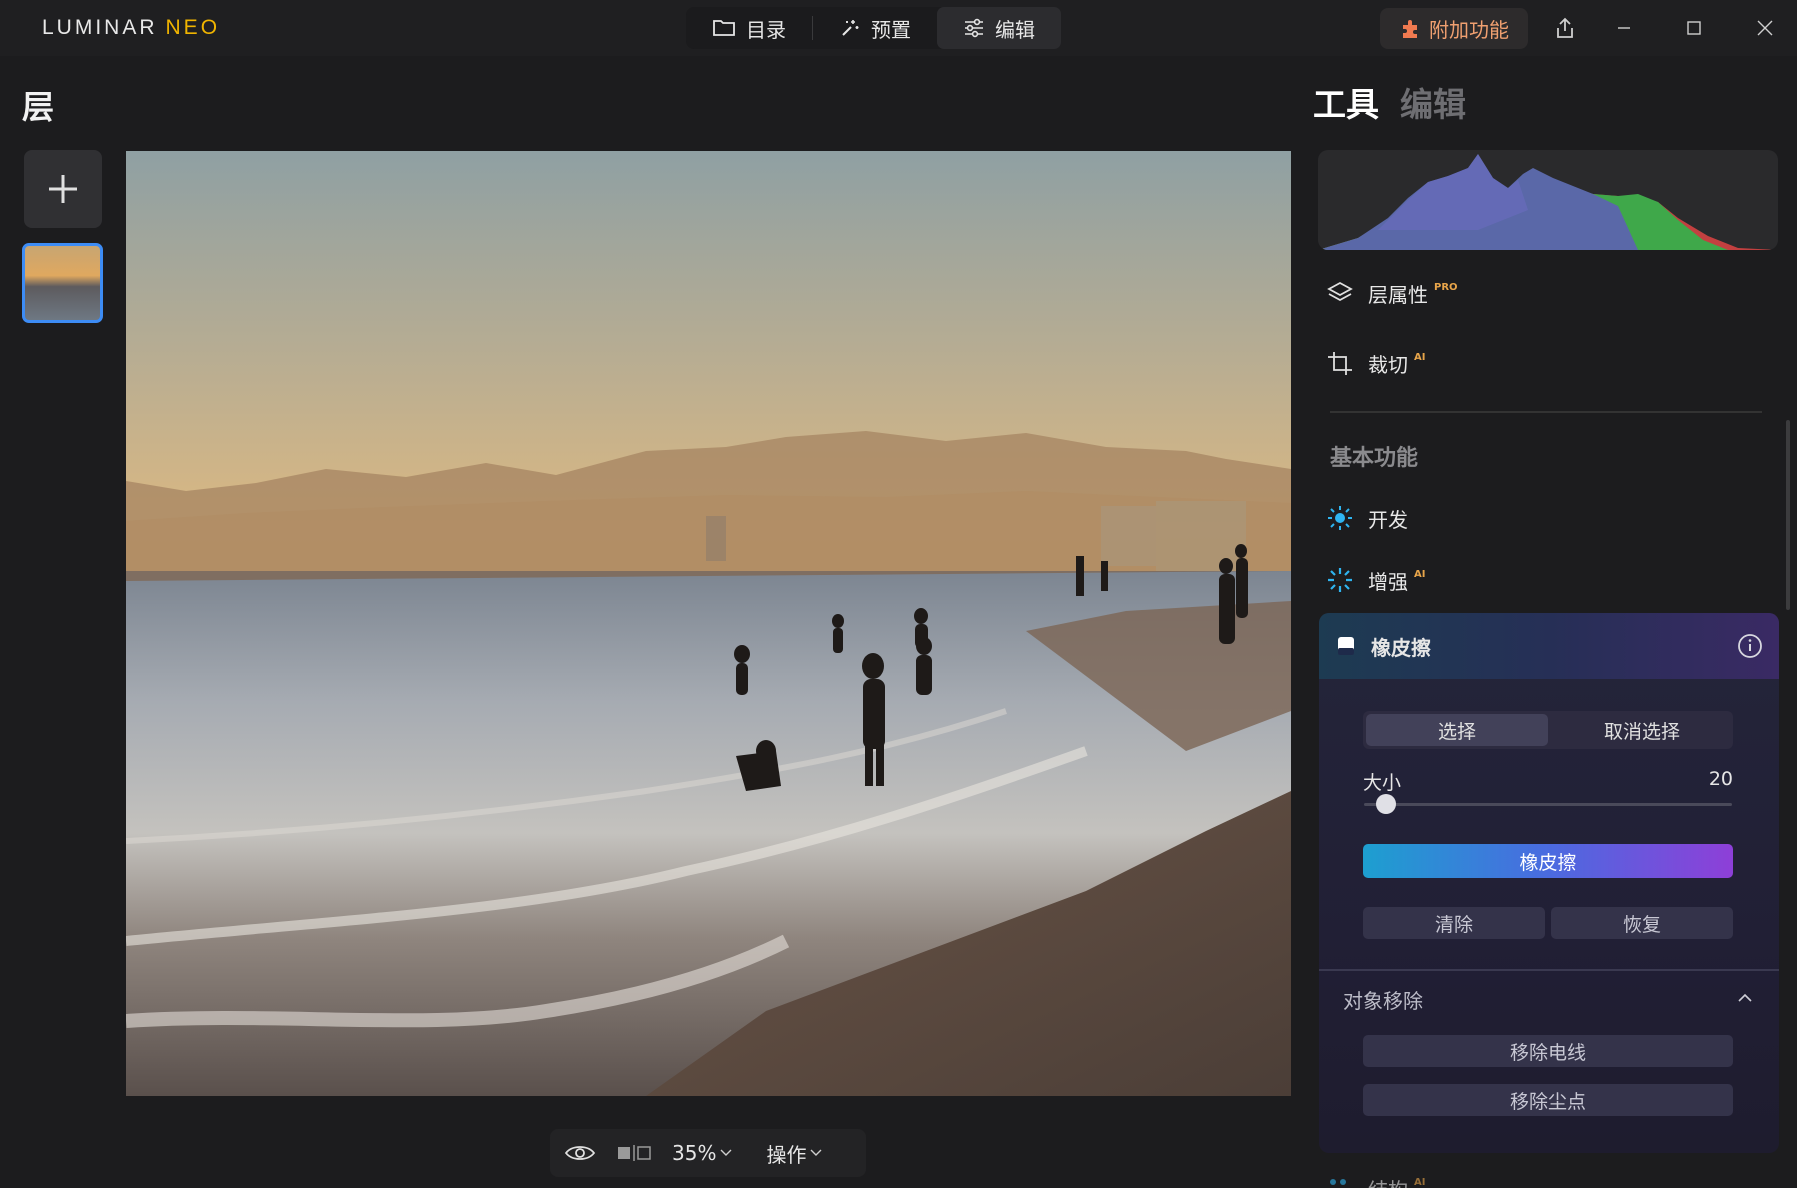  What do you see at coordinates (1386, 804) in the screenshot?
I see `size-slider-handle` at bounding box center [1386, 804].